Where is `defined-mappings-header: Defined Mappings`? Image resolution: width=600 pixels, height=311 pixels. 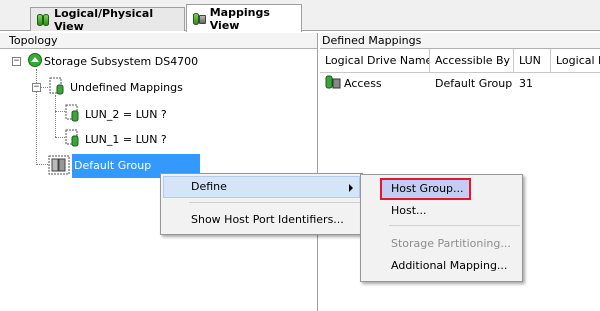
defined-mappings-header: Defined Mappings is located at coordinates (460, 41).